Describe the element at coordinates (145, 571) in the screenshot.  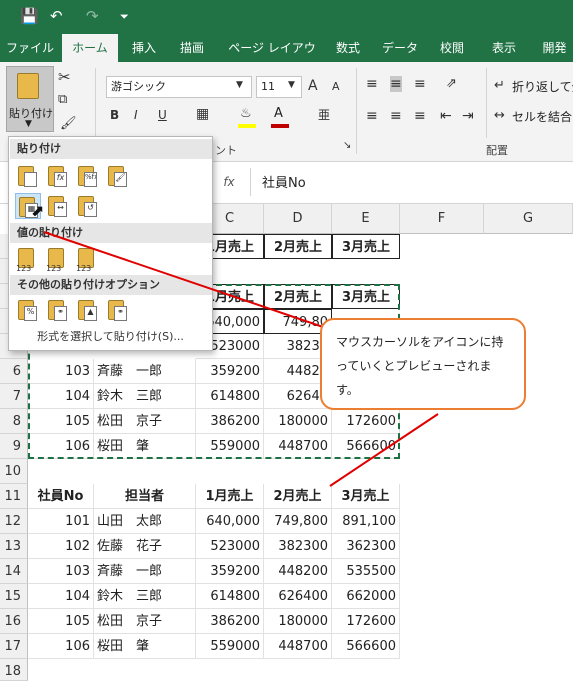
I see `table-cell: 斉藤 一郎` at that location.